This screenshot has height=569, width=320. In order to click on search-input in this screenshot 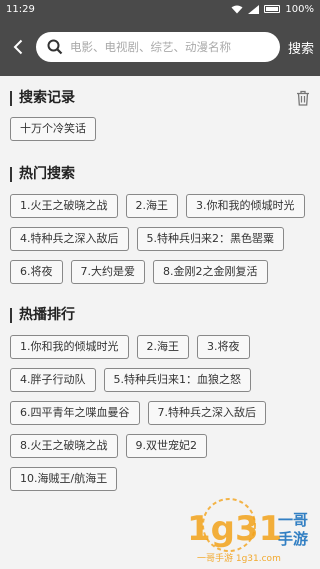, I will do `click(170, 47)`.